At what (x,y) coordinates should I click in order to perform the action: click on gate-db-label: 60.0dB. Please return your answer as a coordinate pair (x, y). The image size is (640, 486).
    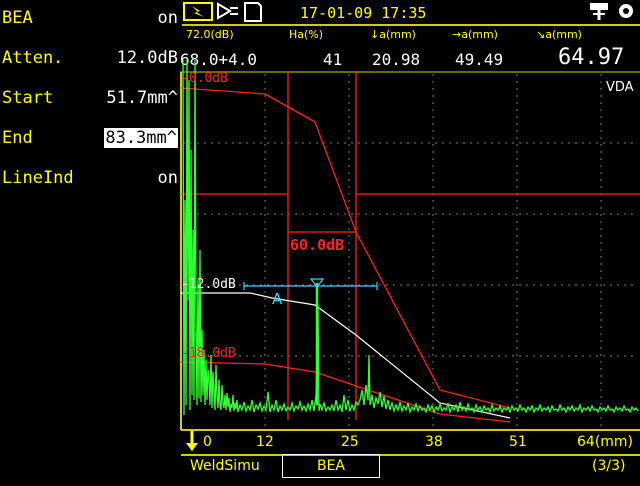
    Looking at the image, I should click on (317, 245).